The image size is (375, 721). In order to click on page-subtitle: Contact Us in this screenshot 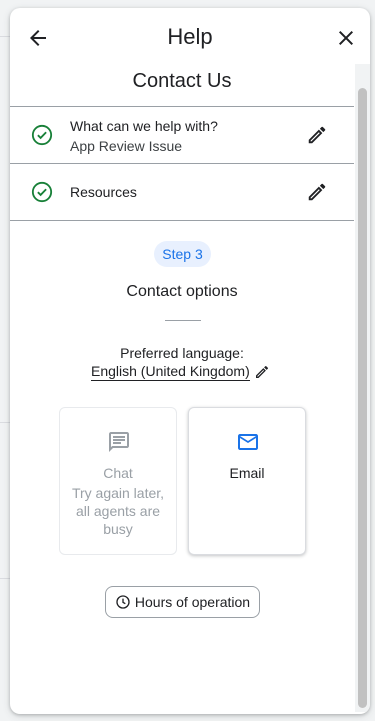, I will do `click(182, 81)`.